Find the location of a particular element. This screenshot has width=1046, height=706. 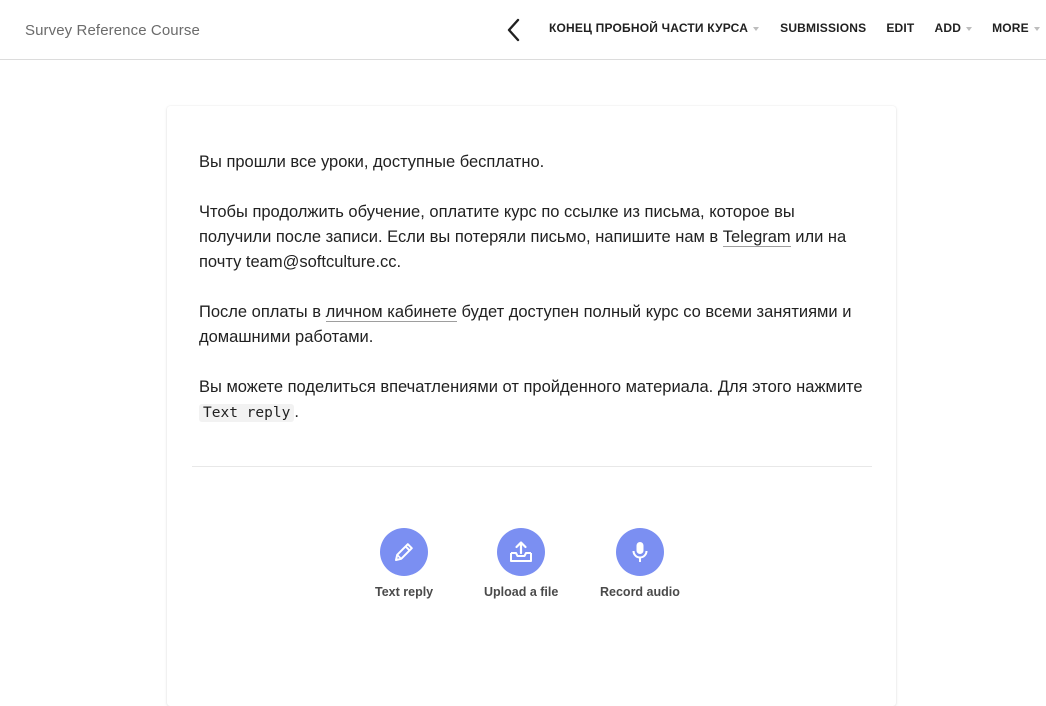

nav-add-dropdown: ADD is located at coordinates (953, 28).